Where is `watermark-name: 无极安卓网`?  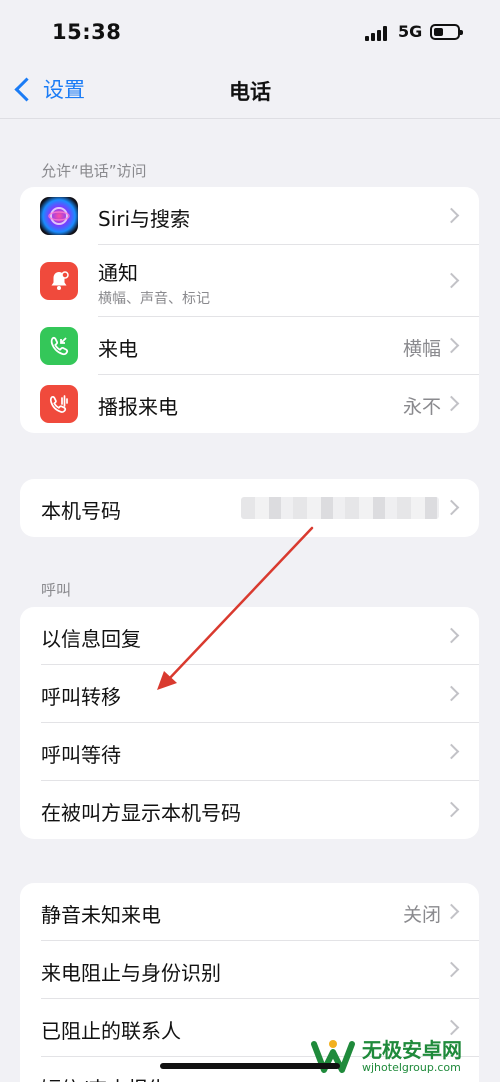
watermark-name: 无极安卓网 is located at coordinates (412, 1049).